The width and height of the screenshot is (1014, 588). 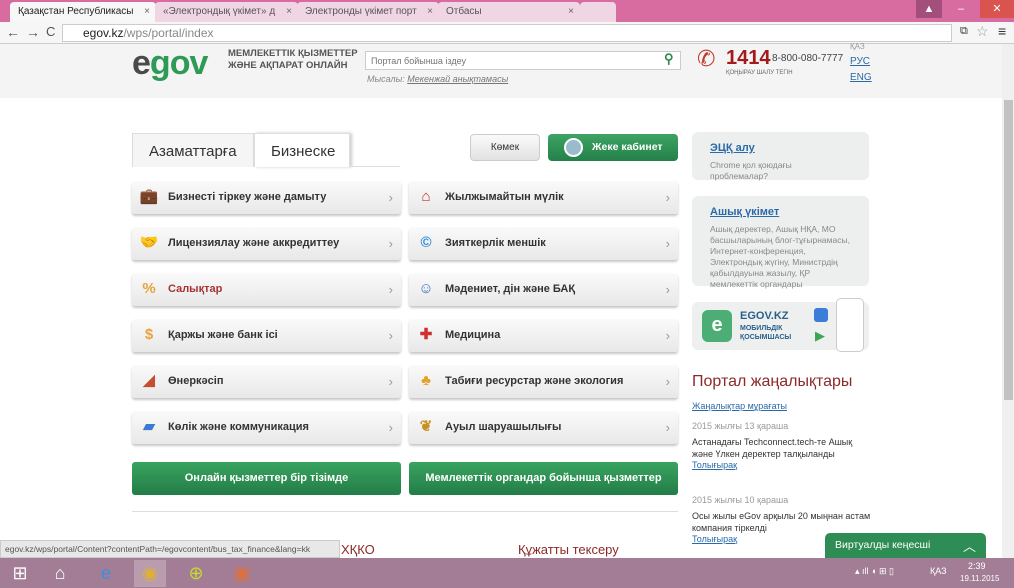 I want to click on tray-icons: ▴ ıll ◖ ⊞ ▯, so click(x=874, y=571).